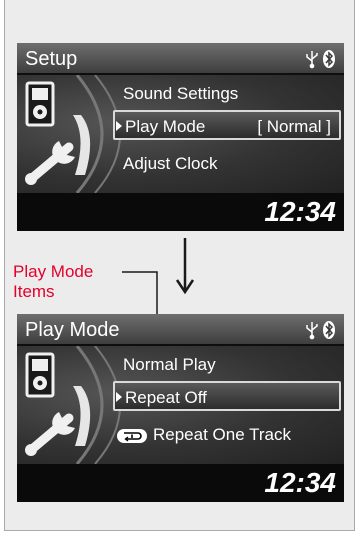 The image size is (359, 533). What do you see at coordinates (170, 163) in the screenshot?
I see `menu-item-label: Adjust Clock` at bounding box center [170, 163].